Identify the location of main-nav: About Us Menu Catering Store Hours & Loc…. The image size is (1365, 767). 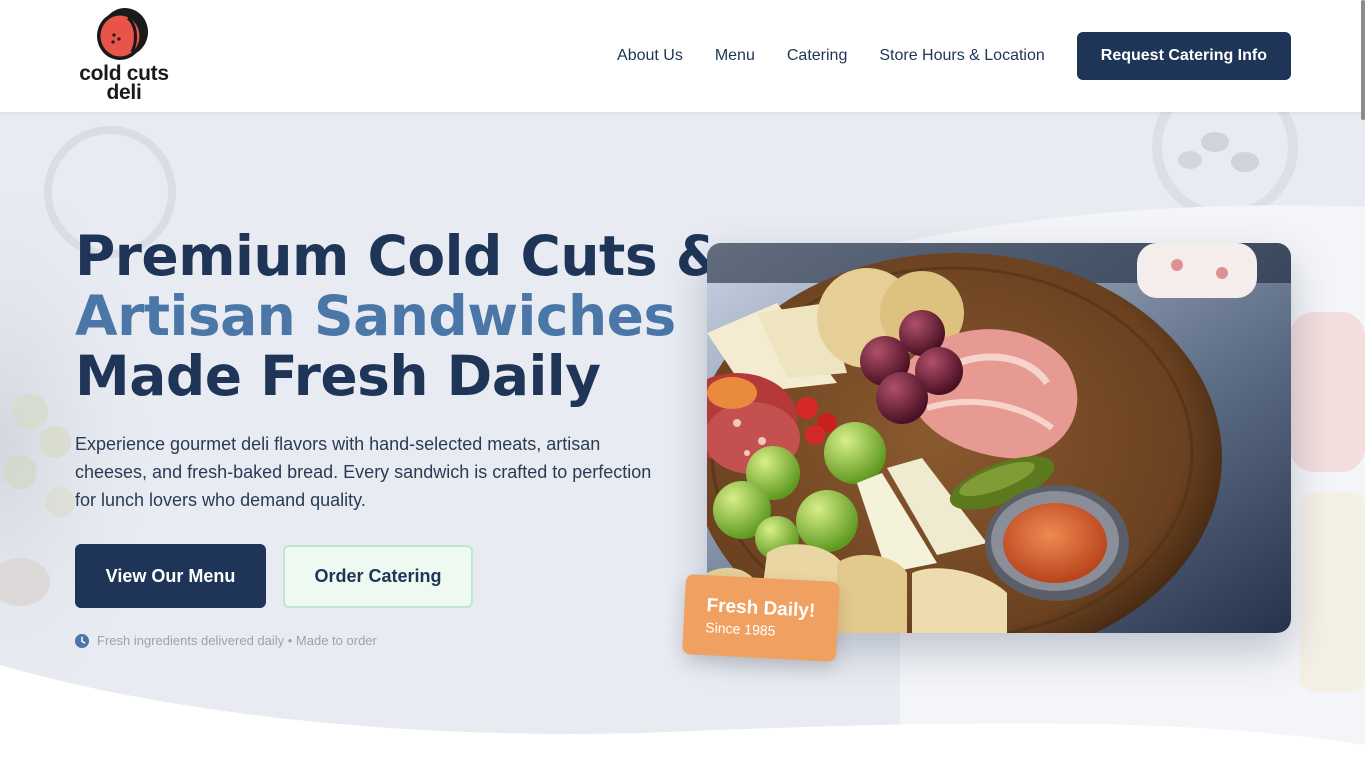
(954, 56).